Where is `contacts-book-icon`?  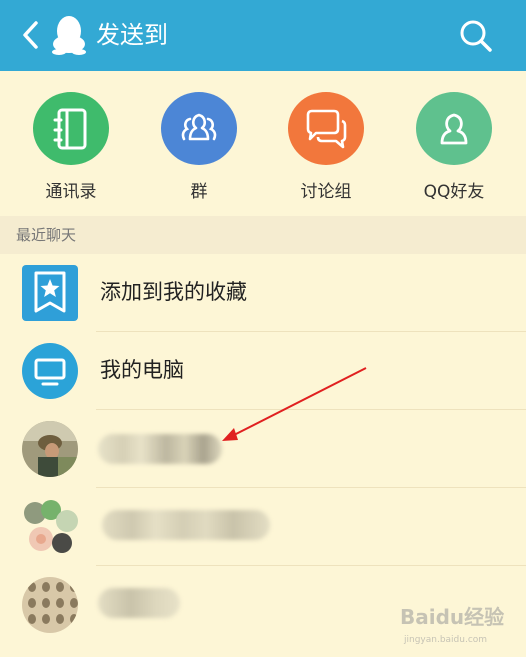
contacts-book-icon is located at coordinates (70, 128).